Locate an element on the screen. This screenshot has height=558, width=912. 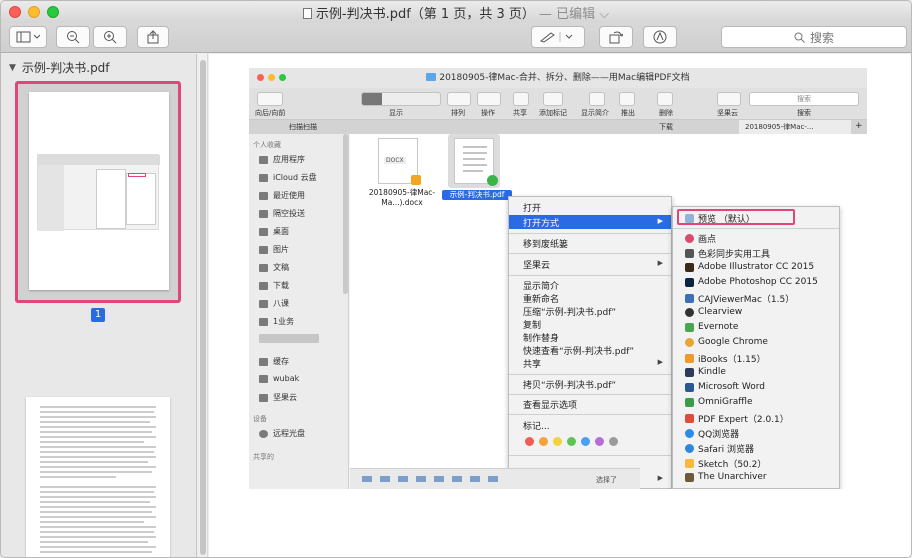
finder-label-arrange: 排列 is located at coordinates (458, 113).